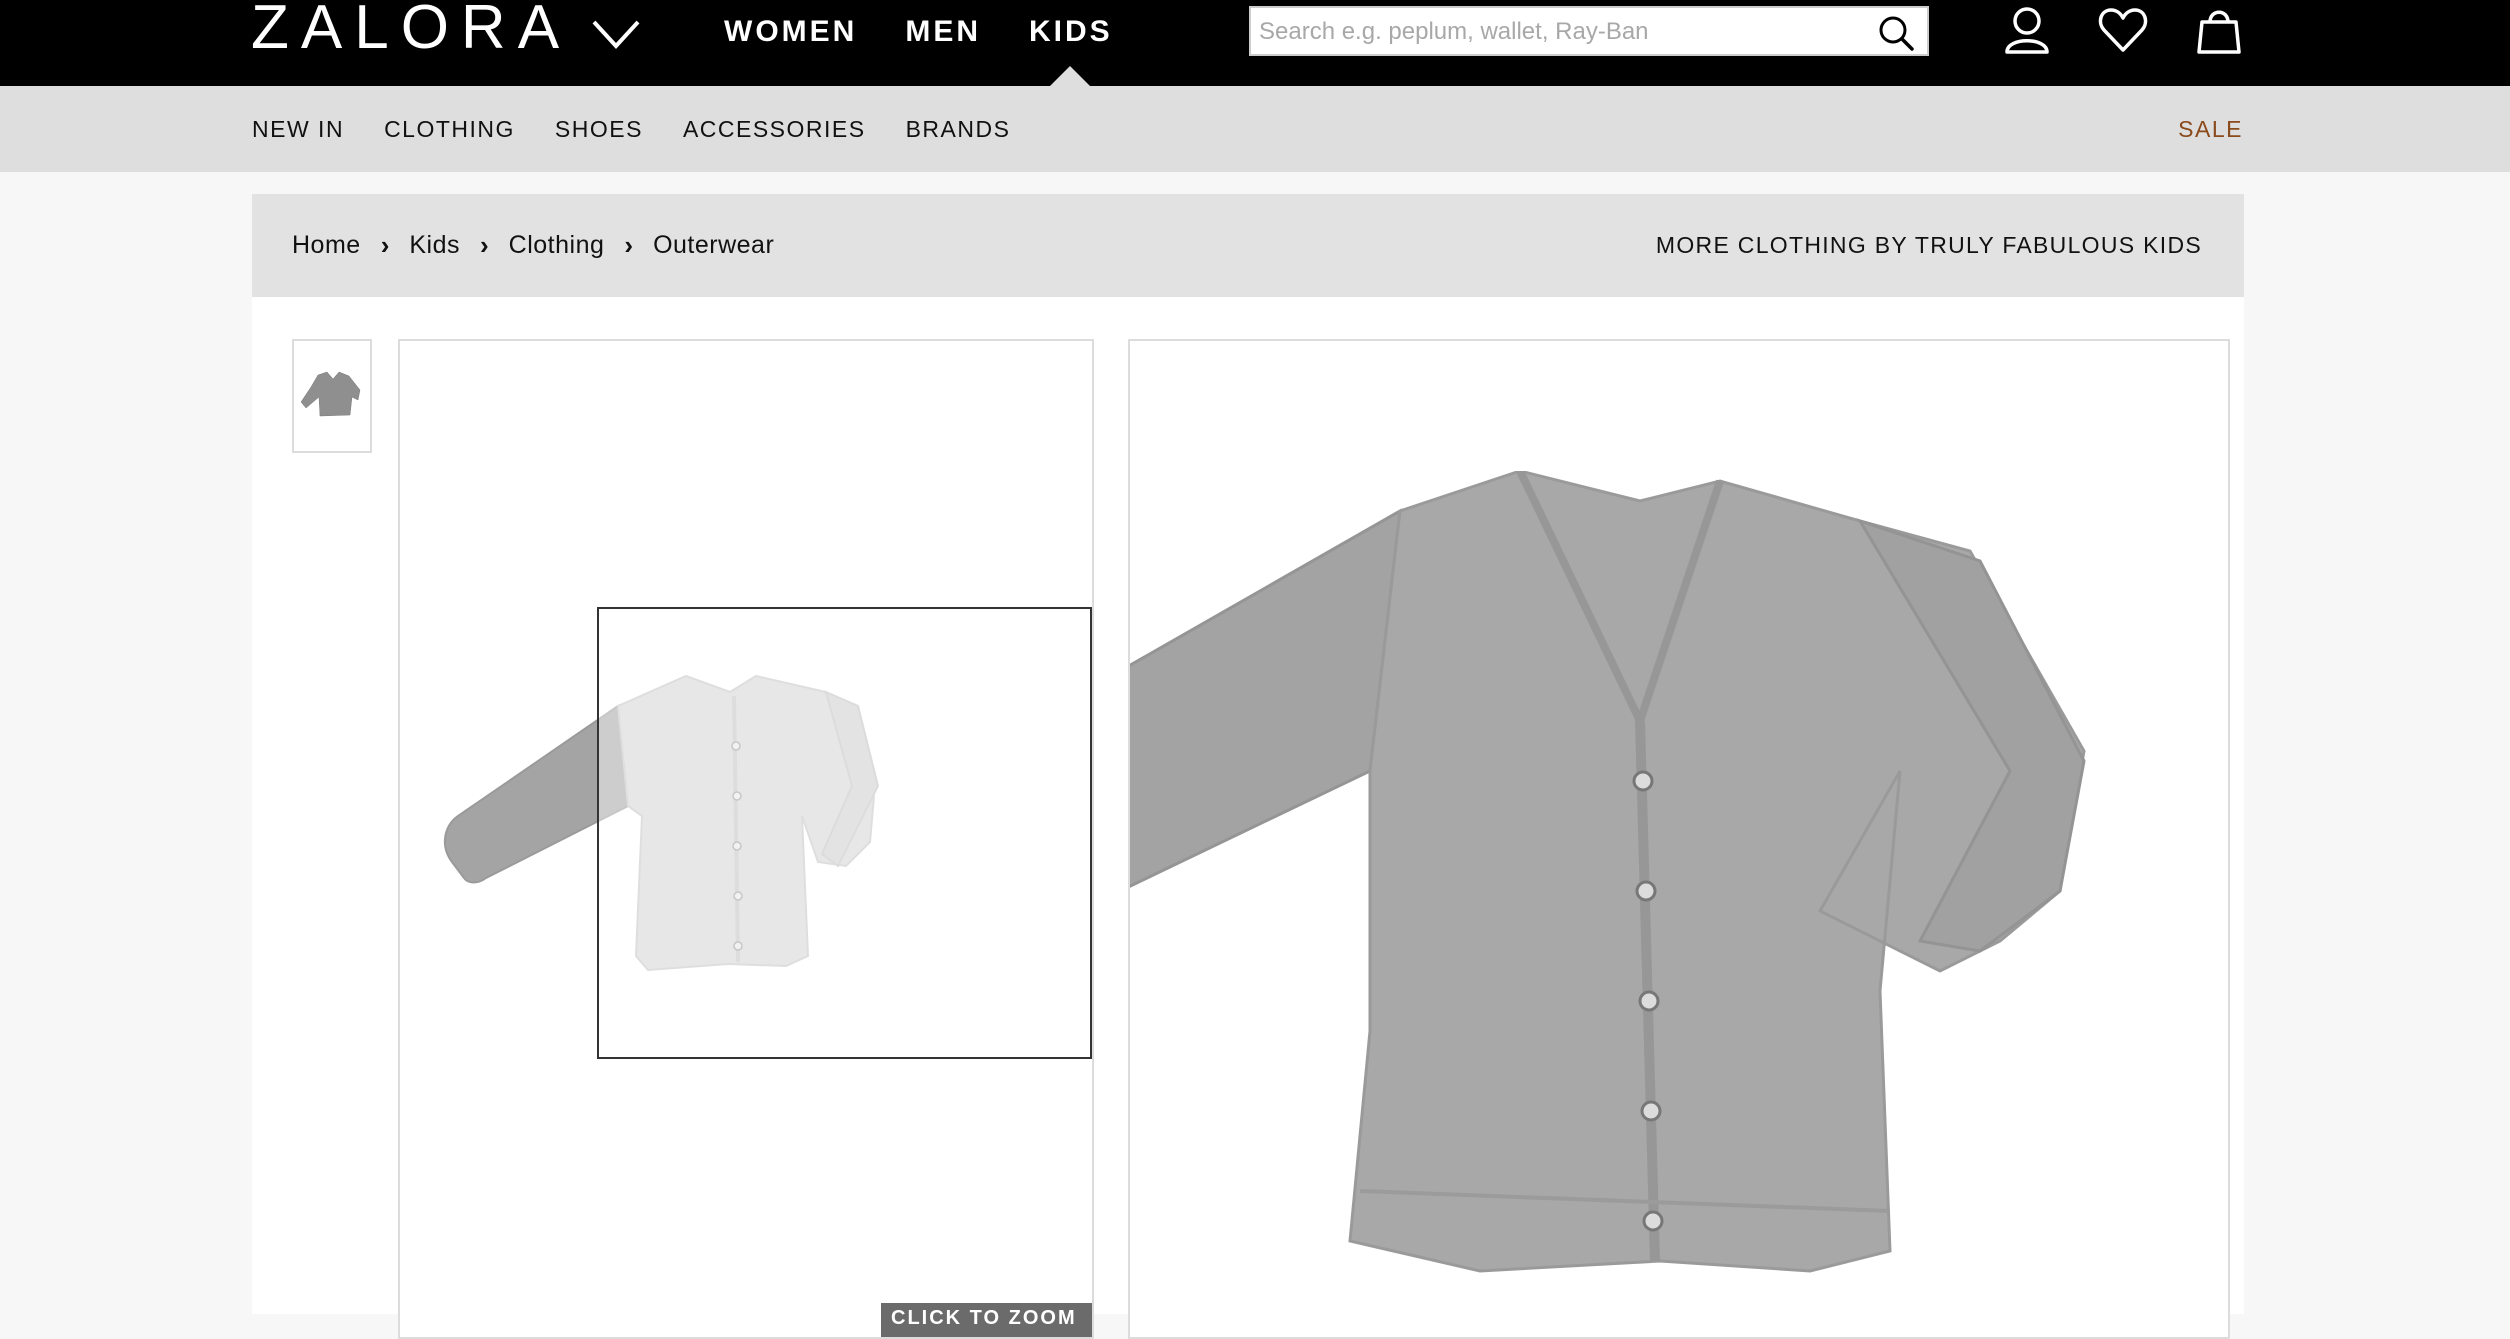 The image size is (2510, 1339). What do you see at coordinates (790, 32) in the screenshot?
I see `nav-women: WOMEN` at bounding box center [790, 32].